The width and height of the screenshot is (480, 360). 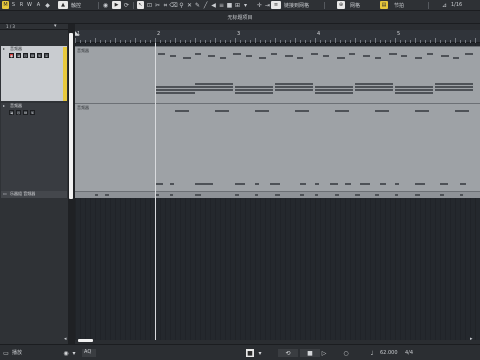 I want to click on time-signature: 4/4, so click(x=409, y=353).